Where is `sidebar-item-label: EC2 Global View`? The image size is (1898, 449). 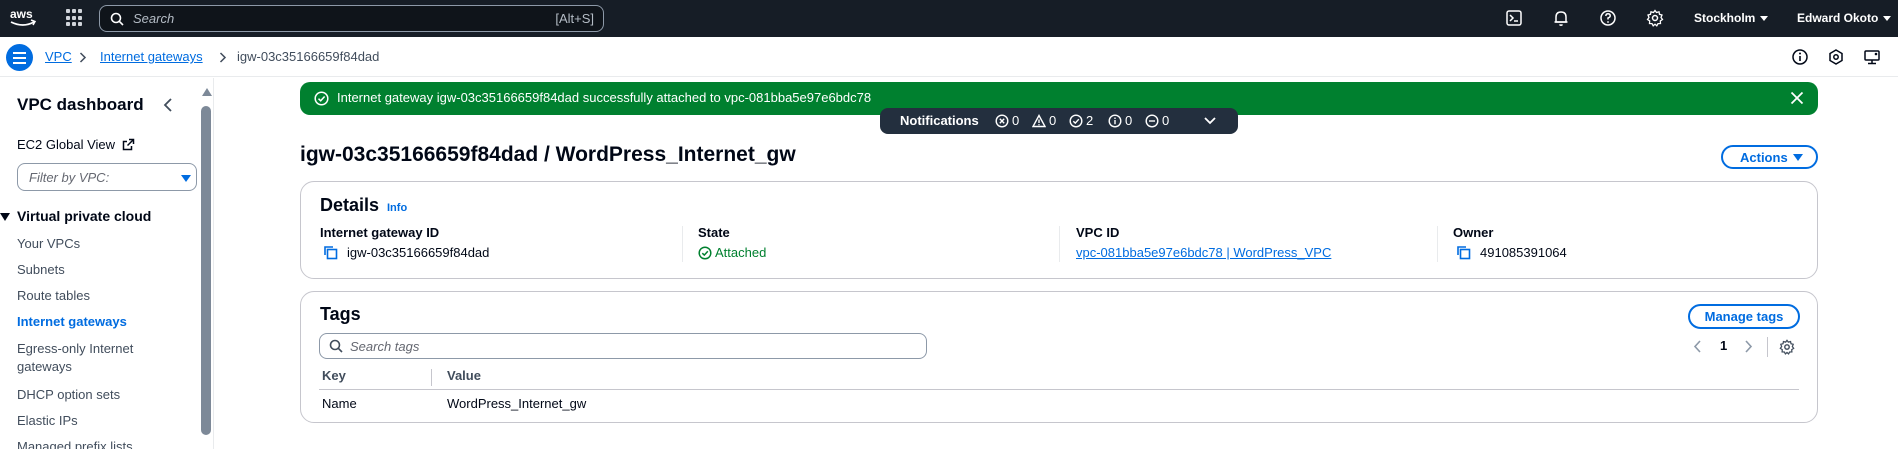
sidebar-item-label: EC2 Global View is located at coordinates (66, 144).